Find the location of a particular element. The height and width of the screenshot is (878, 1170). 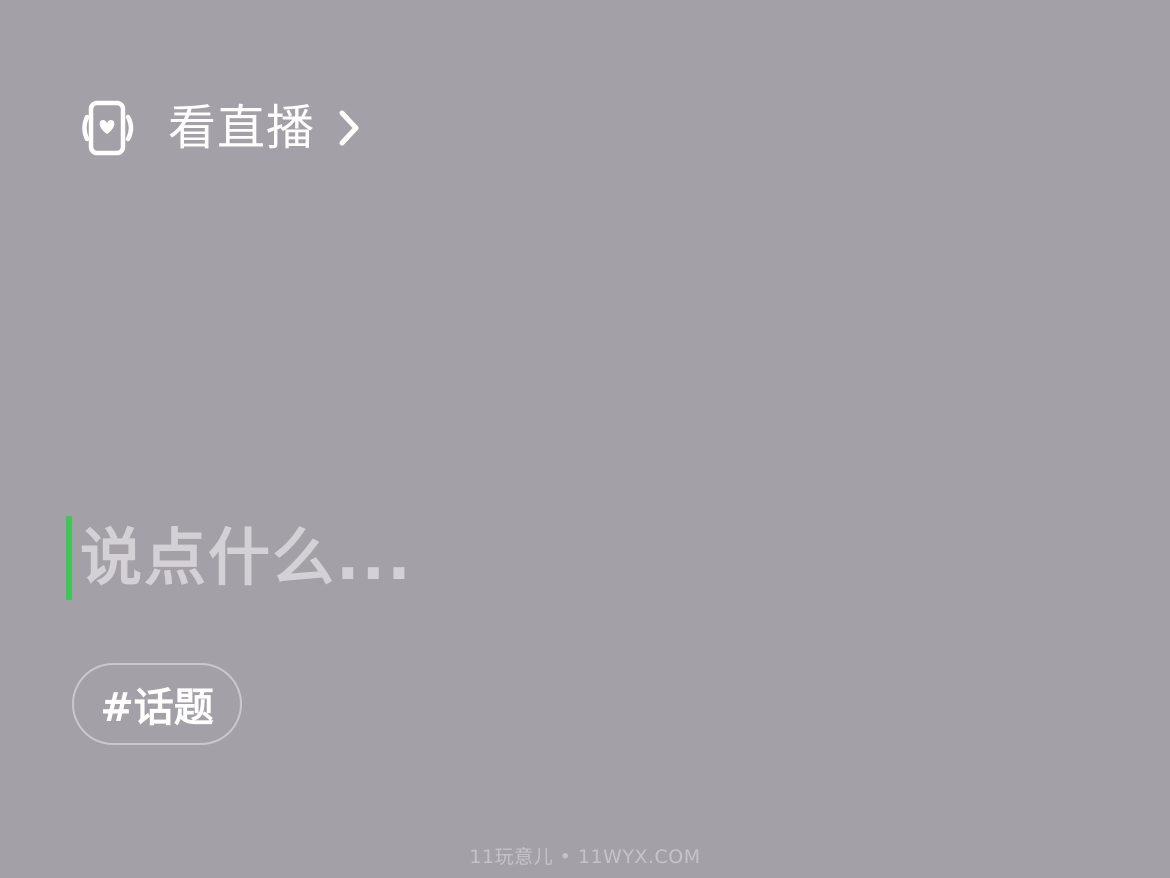

topic-button-label: #话题 is located at coordinates (157, 708).